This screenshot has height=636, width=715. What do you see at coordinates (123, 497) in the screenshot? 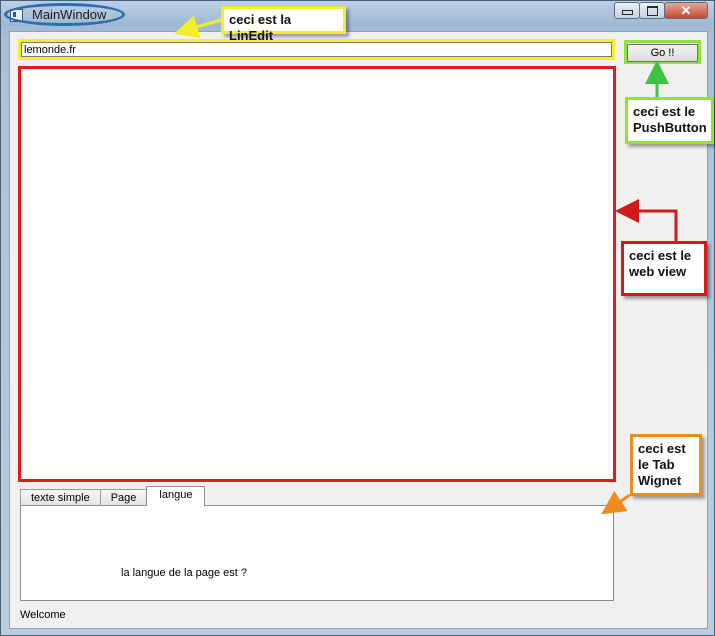
I see `tab-page: Page` at bounding box center [123, 497].